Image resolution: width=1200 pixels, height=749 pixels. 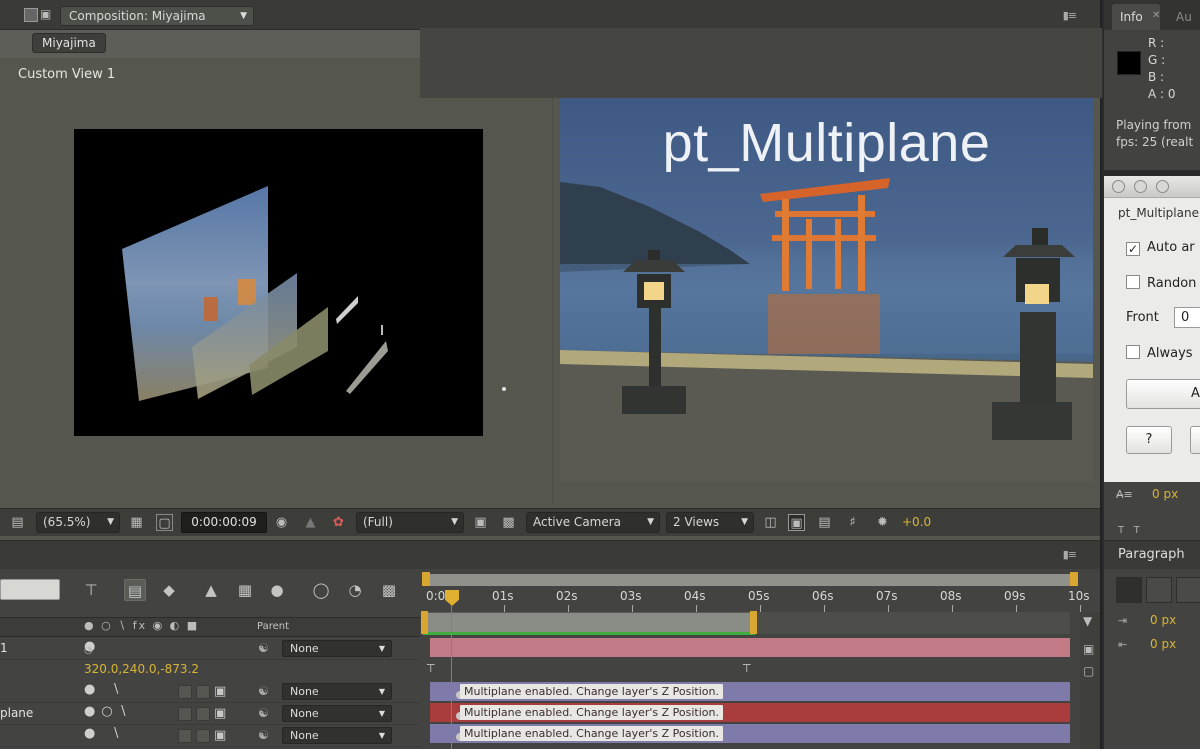 I want to click on exposure-value: +0.0, so click(x=916, y=522).